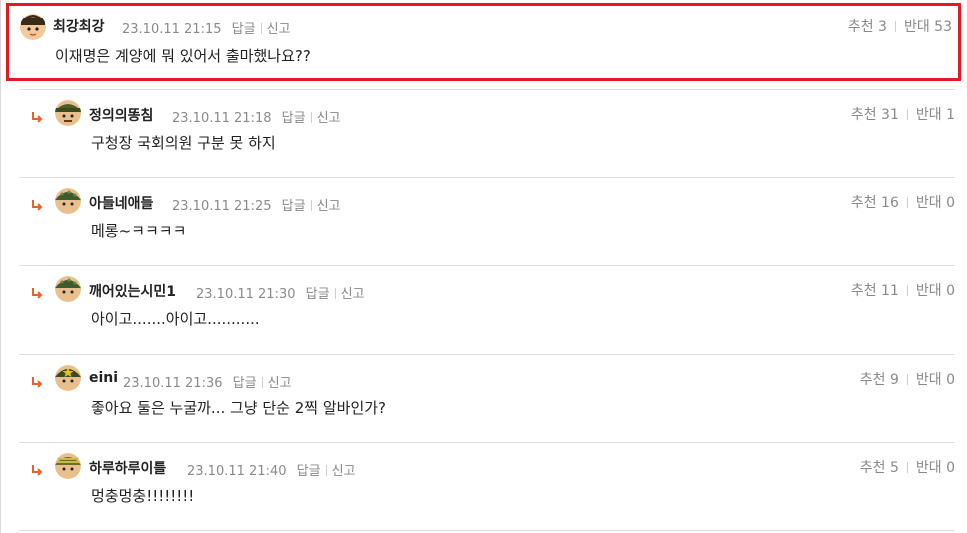 This screenshot has height=533, width=967. What do you see at coordinates (890, 203) in the screenshot?
I see `upvote-count: 16` at bounding box center [890, 203].